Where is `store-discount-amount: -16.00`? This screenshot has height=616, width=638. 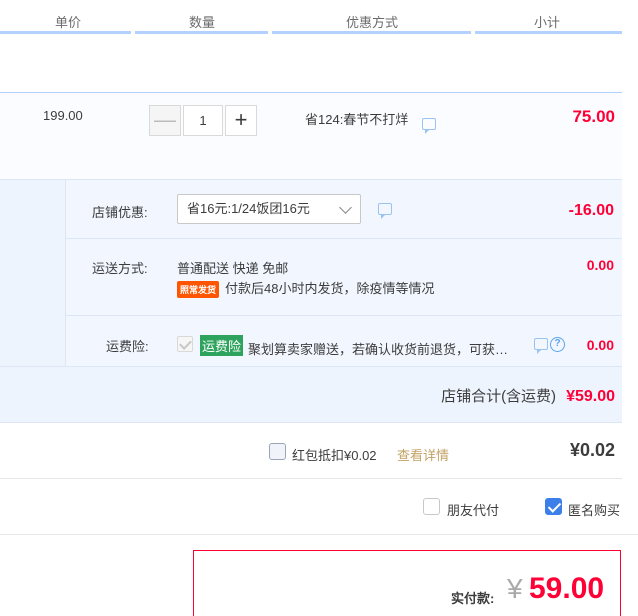 store-discount-amount: -16.00 is located at coordinates (591, 210).